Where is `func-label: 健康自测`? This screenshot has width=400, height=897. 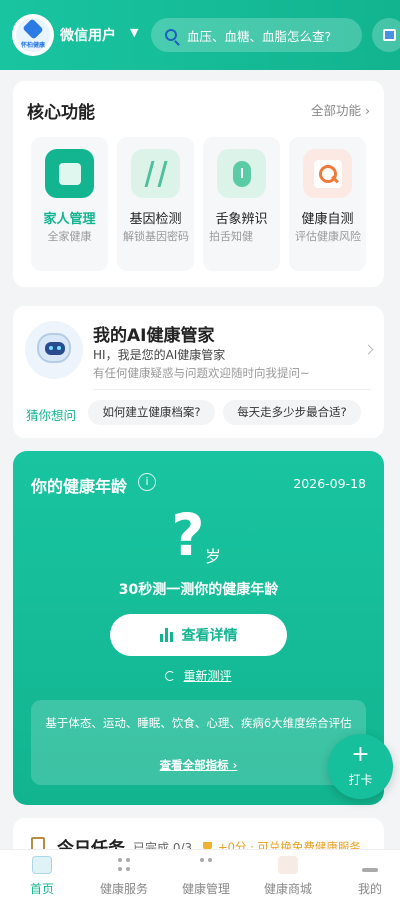 func-label: 健康自测 is located at coordinates (327, 219).